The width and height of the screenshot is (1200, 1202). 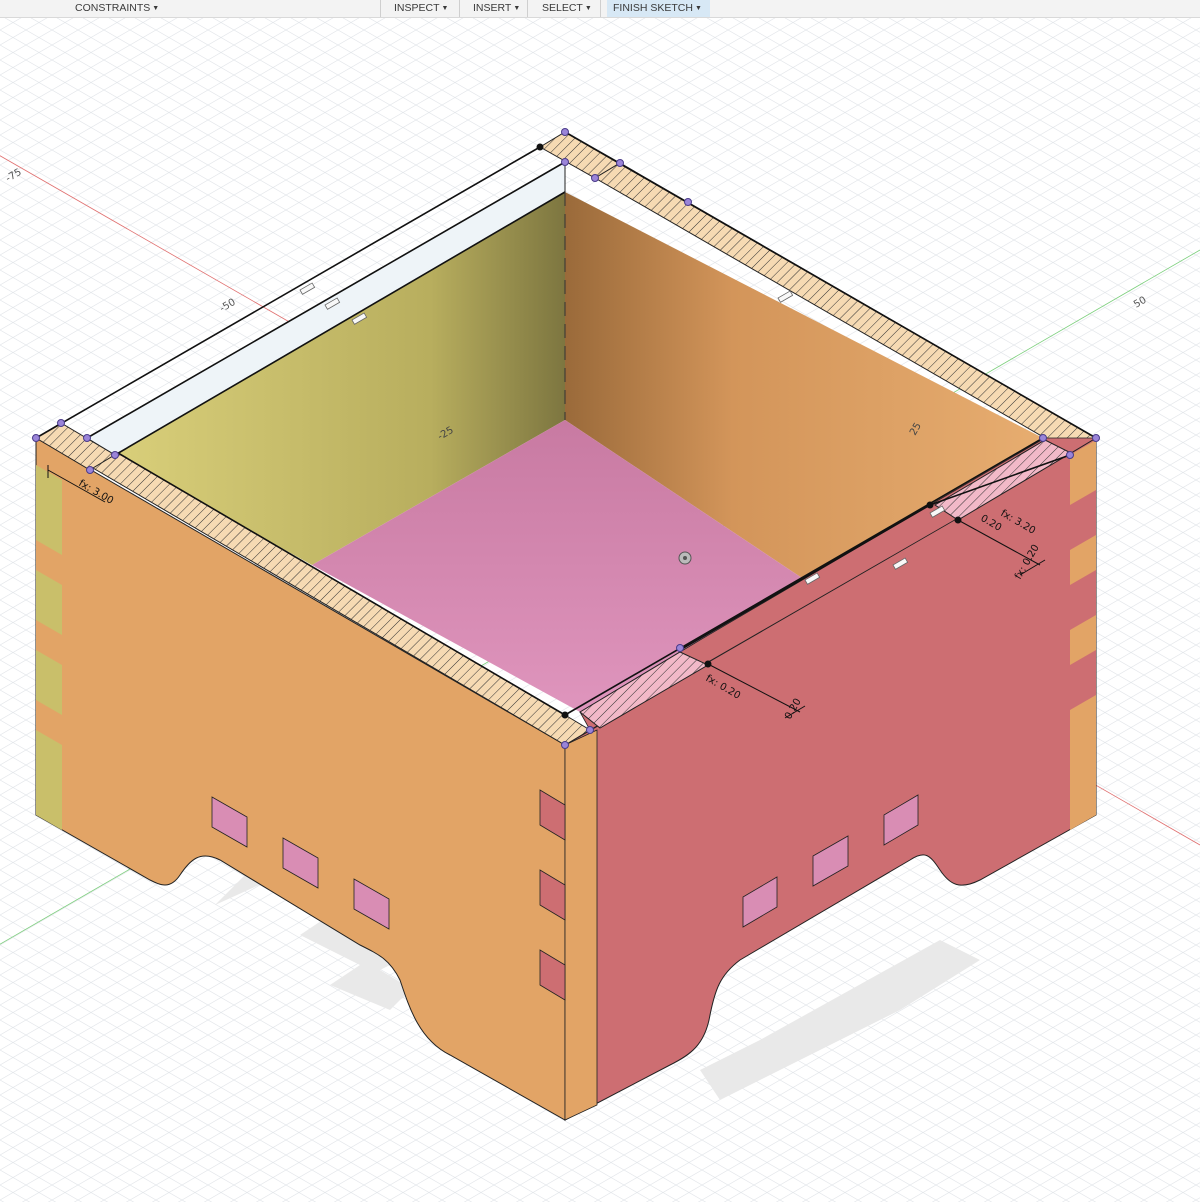 I want to click on inspect-label: INSPECT, so click(x=417, y=8).